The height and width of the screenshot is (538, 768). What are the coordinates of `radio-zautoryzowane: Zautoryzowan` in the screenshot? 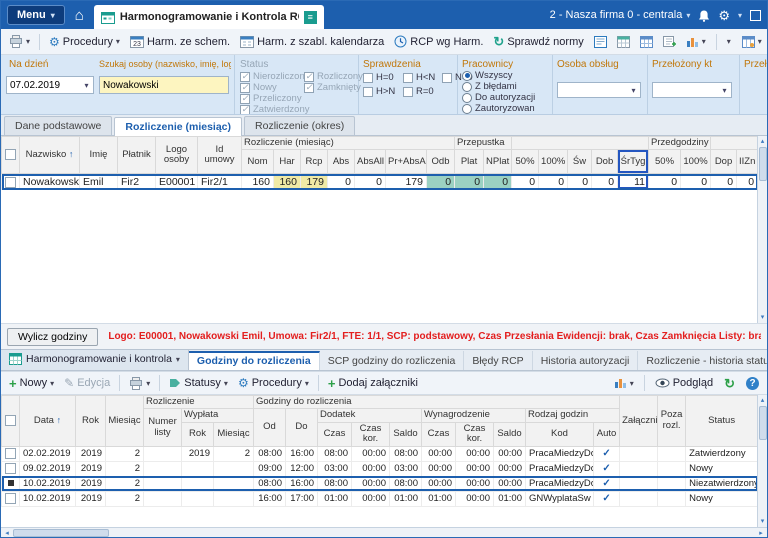 It's located at (498, 108).